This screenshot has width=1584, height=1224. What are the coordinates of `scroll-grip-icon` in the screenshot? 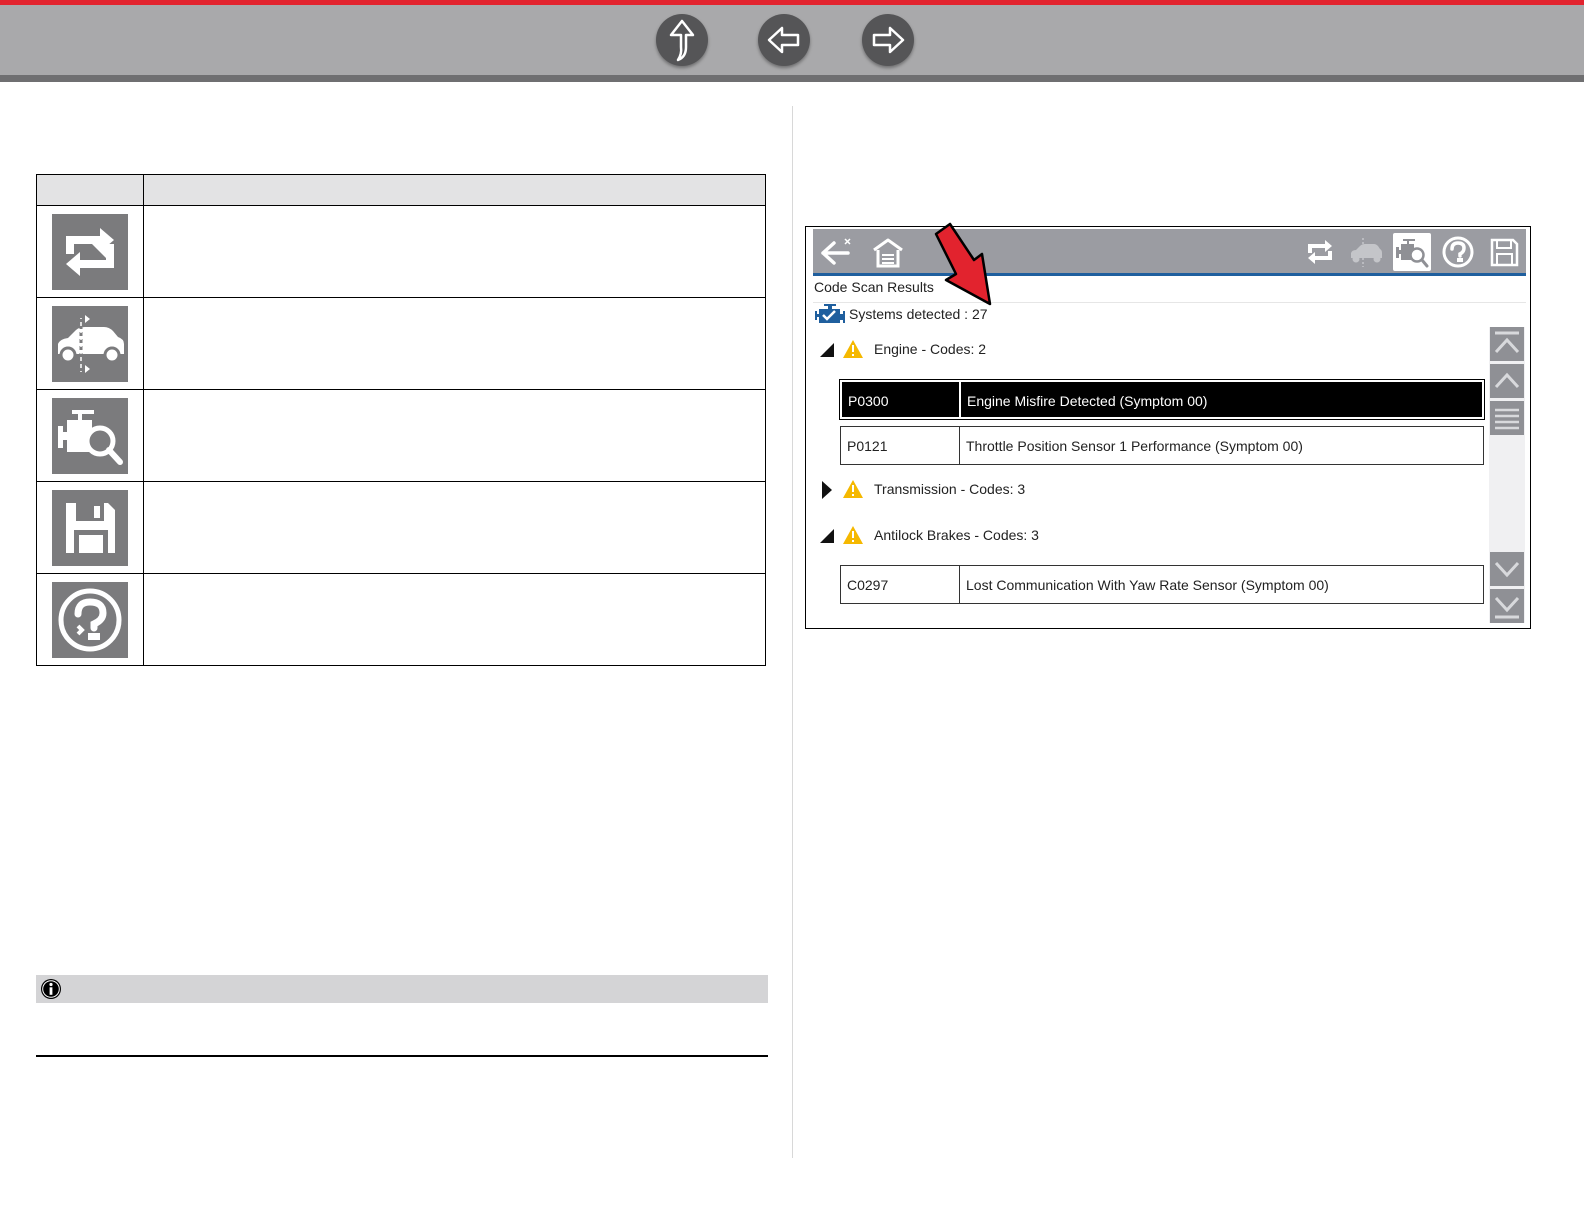 It's located at (1507, 419).